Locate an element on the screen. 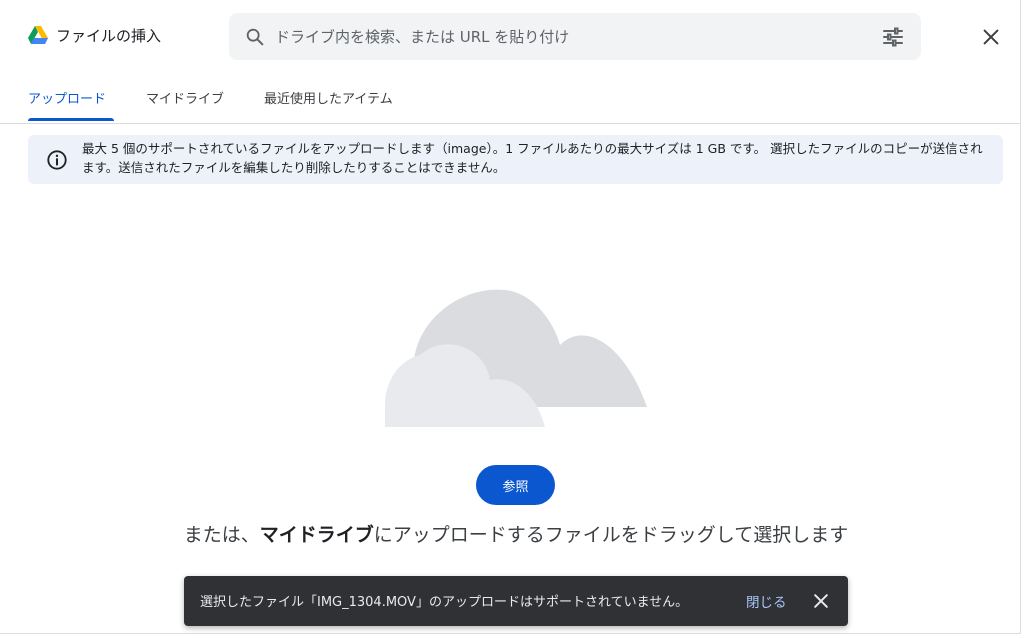 The height and width of the screenshot is (638, 1024). search-bar is located at coordinates (575, 36).